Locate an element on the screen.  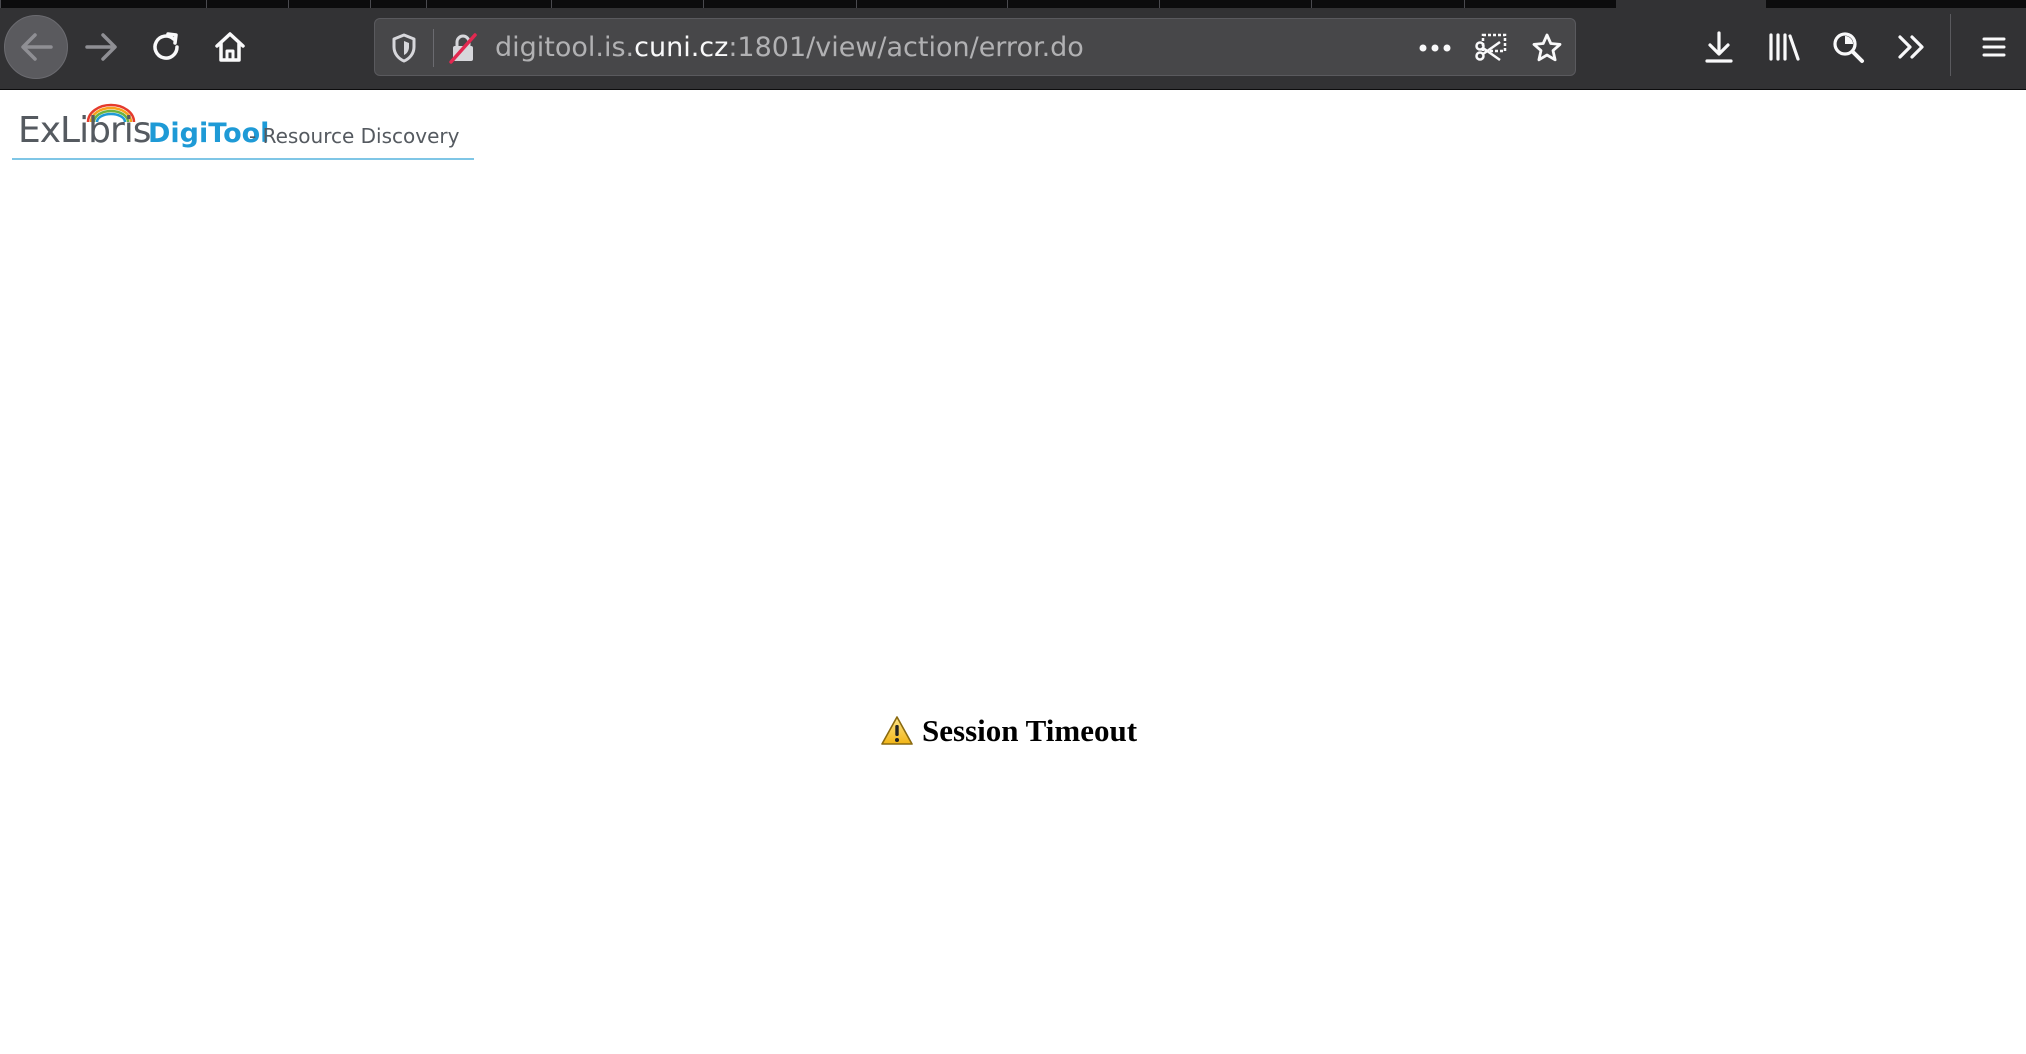
menu-button is located at coordinates (1994, 47).